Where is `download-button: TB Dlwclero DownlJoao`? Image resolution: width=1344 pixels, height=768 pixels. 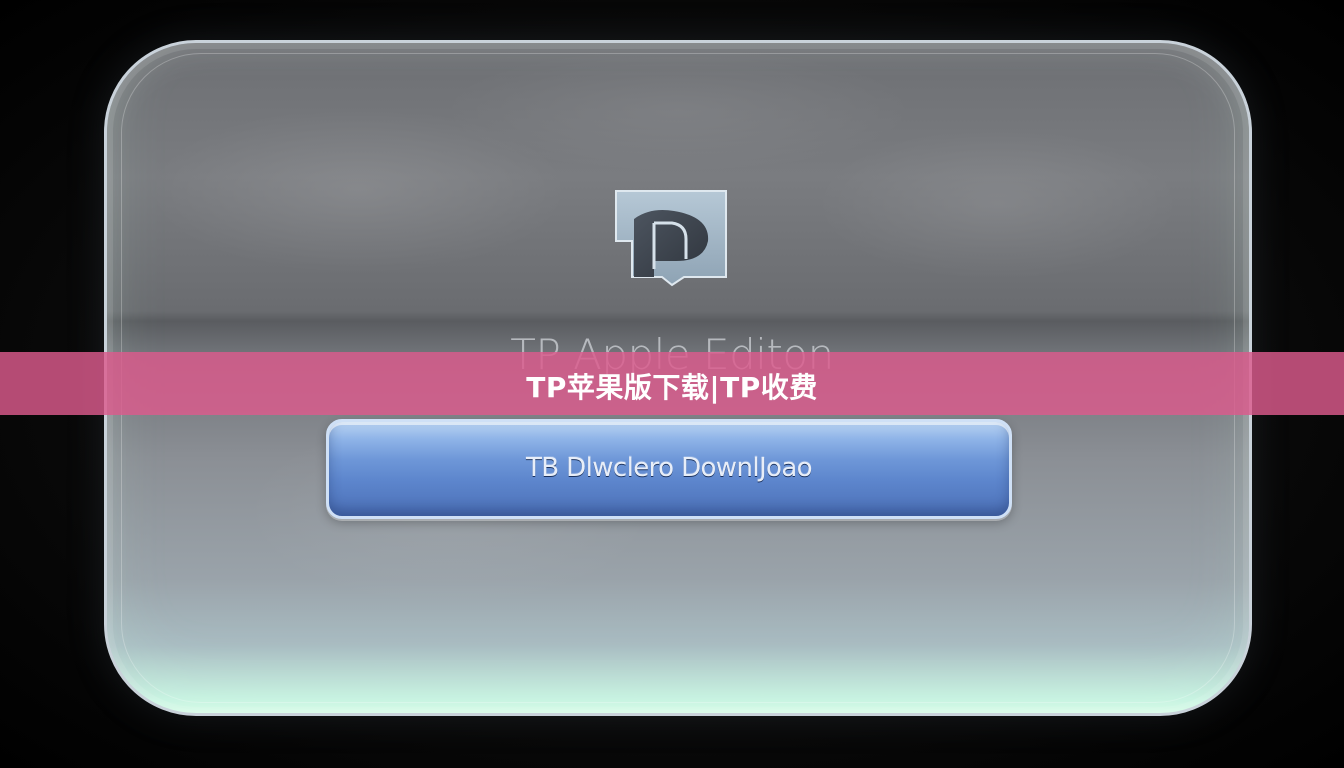 download-button: TB Dlwclero DownlJoao is located at coordinates (669, 469).